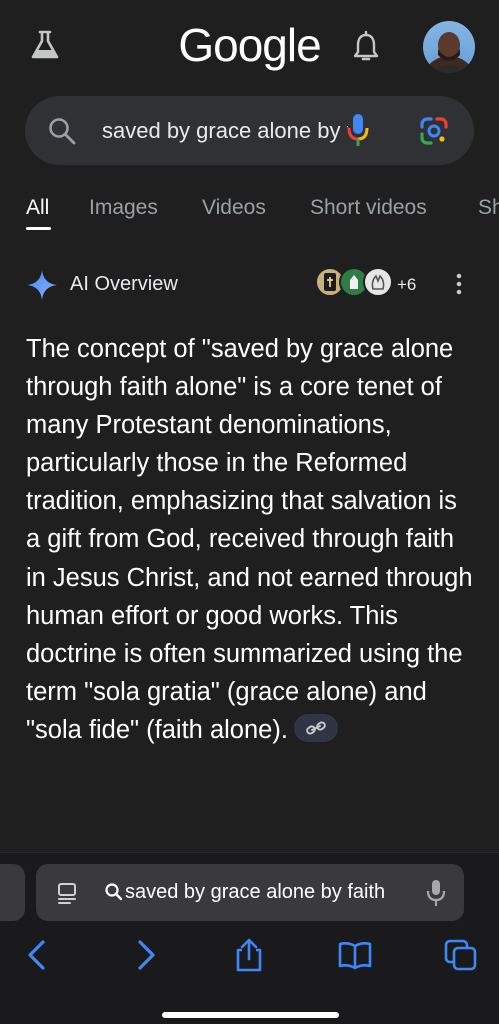  What do you see at coordinates (249, 955) in the screenshot?
I see `share-icon` at bounding box center [249, 955].